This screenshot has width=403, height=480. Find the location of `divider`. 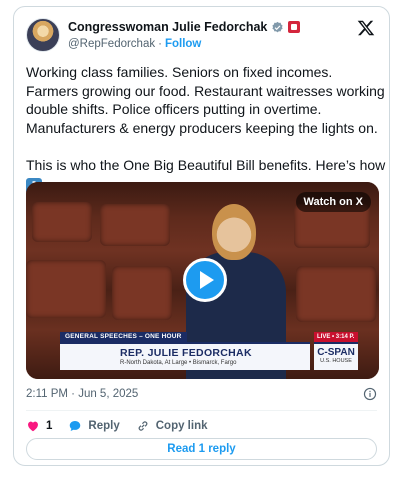

divider is located at coordinates (201, 410).